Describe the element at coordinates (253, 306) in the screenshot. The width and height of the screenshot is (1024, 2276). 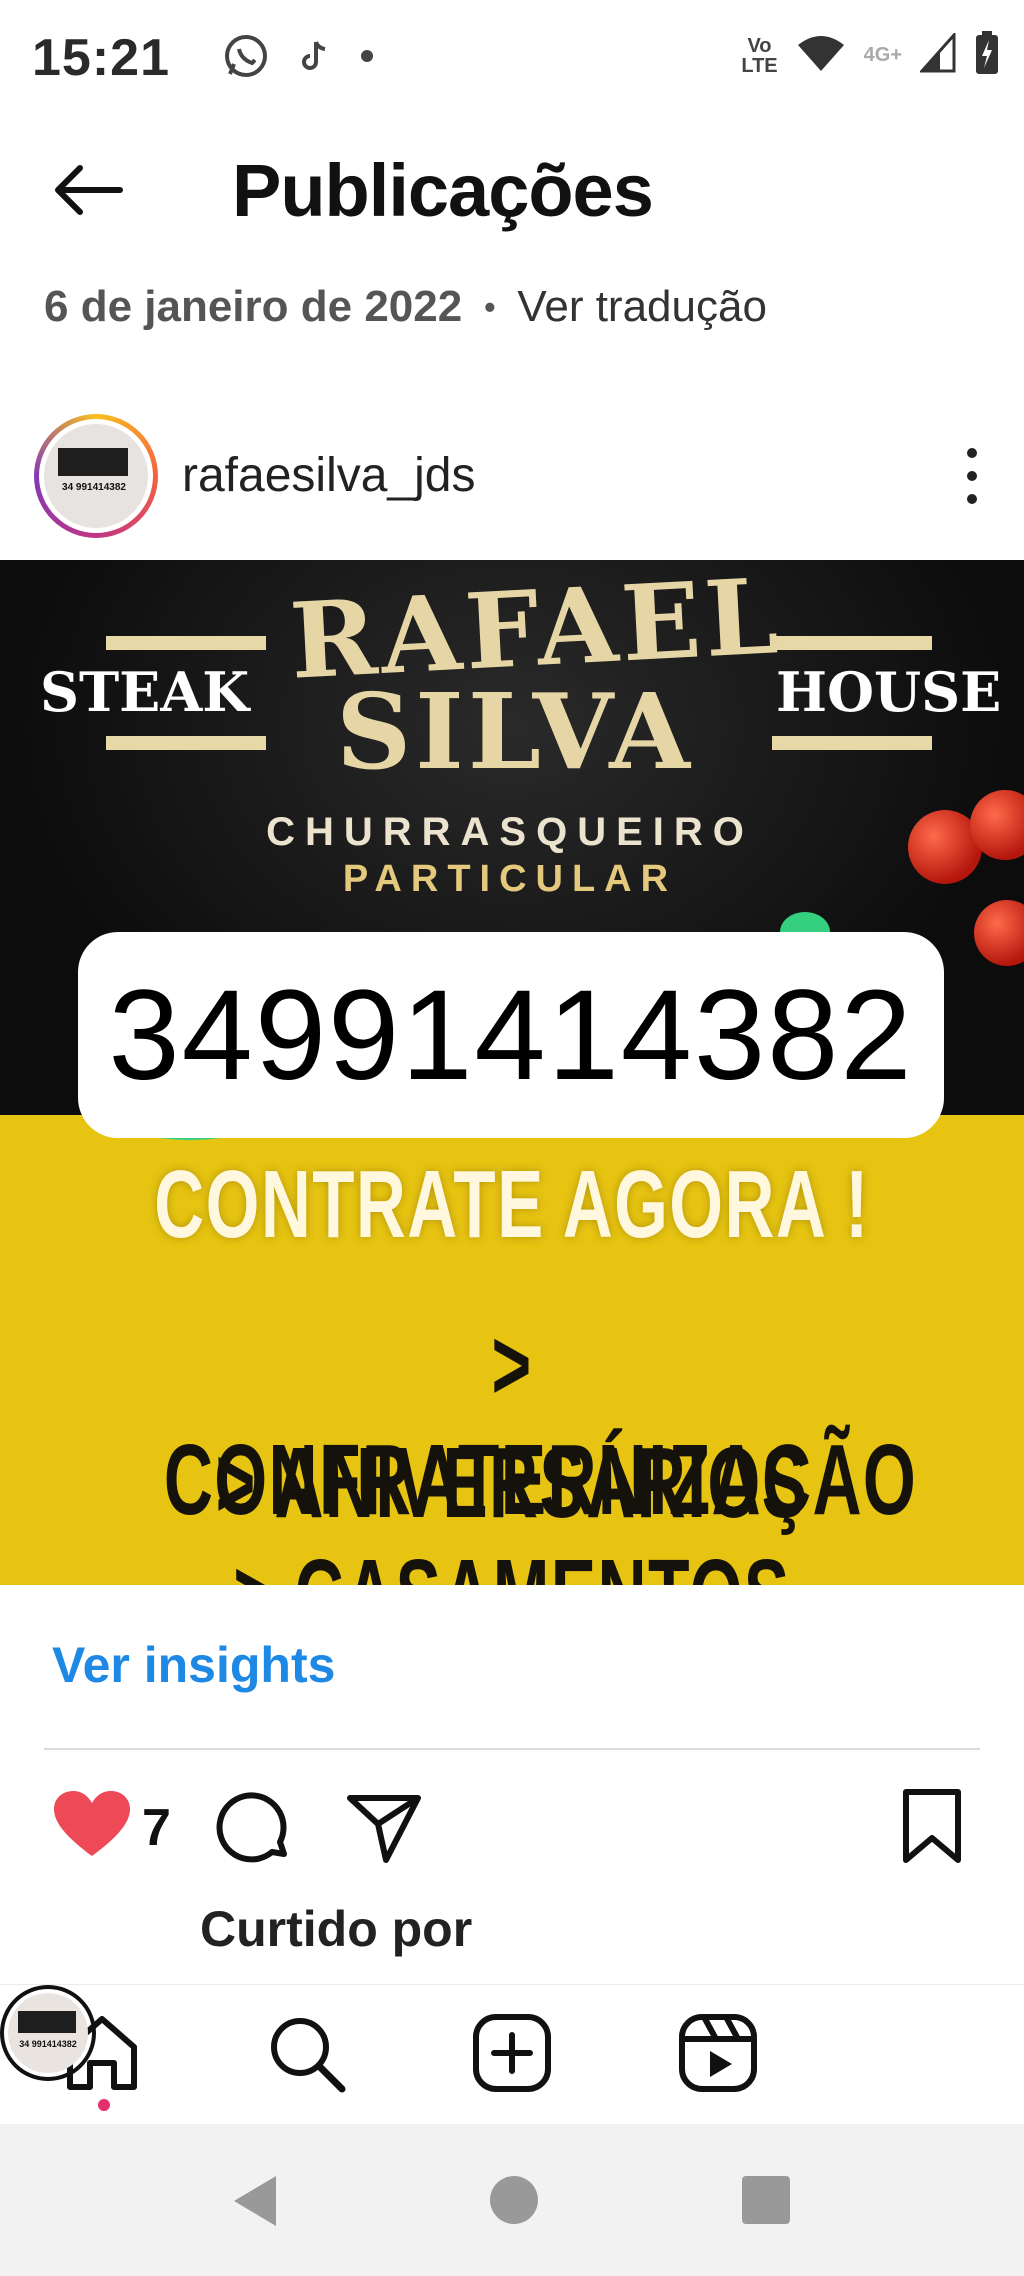
I see `post-date: 6 de janeiro de 2022` at that location.